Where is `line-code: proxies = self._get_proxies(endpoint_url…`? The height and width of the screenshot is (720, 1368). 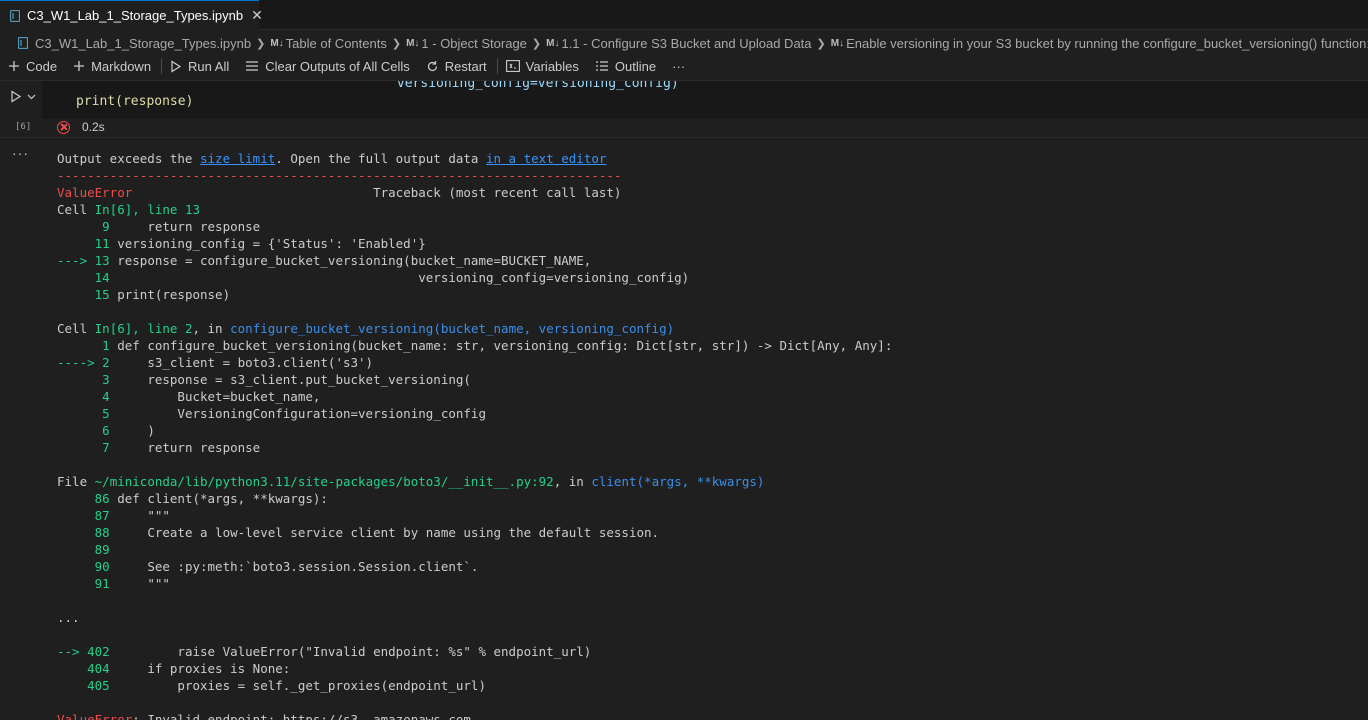
line-code: proxies = self._get_proxies(endpoint_url… is located at coordinates (297, 685).